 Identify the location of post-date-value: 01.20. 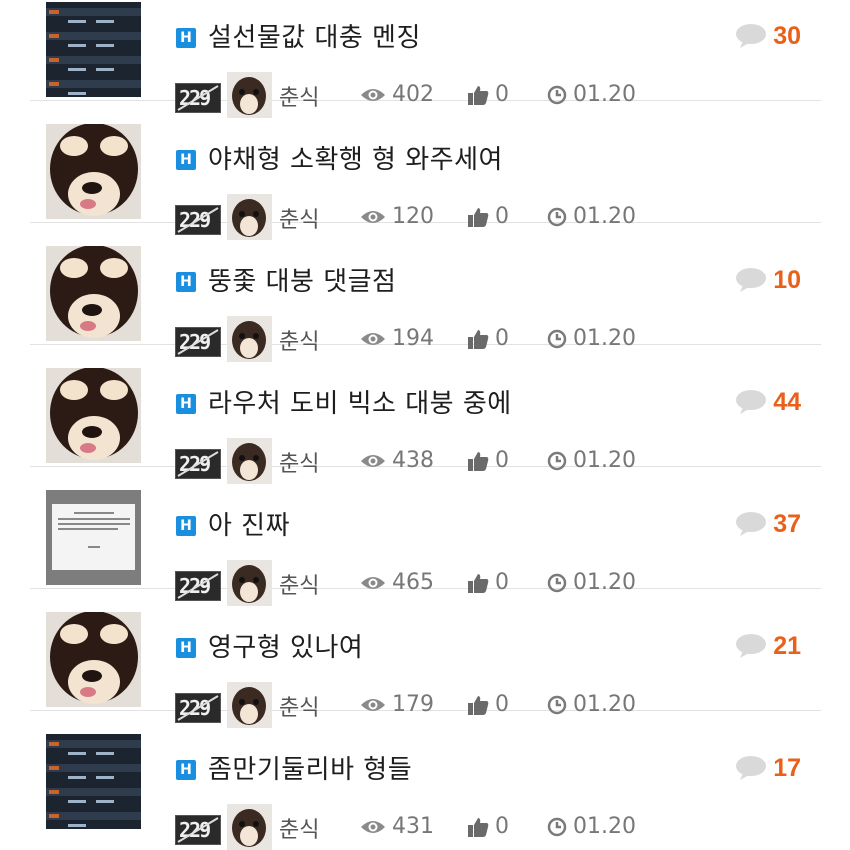
(604, 826).